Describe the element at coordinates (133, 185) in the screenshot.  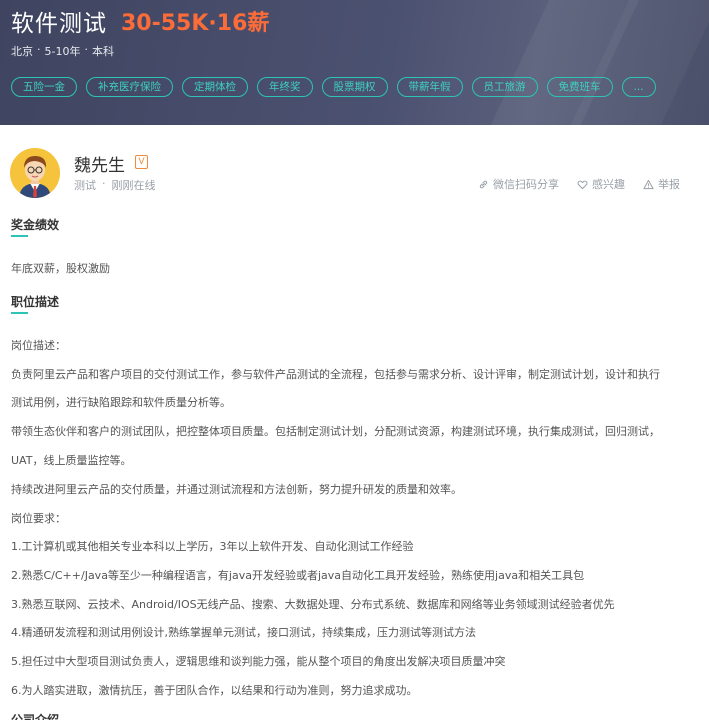
I see `recruiter-status: 刚刚在线` at that location.